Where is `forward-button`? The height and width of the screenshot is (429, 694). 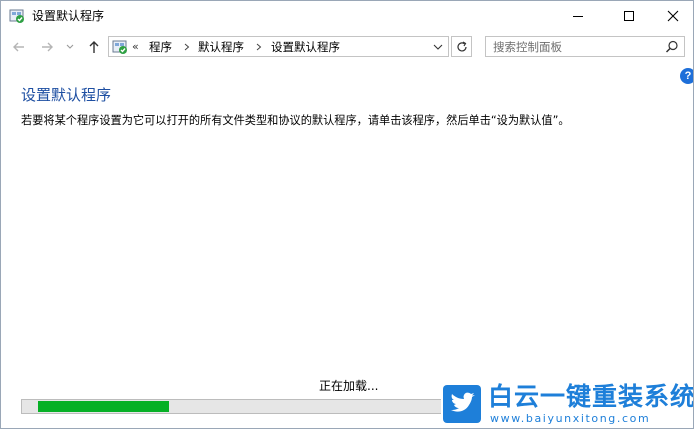 forward-button is located at coordinates (47, 47).